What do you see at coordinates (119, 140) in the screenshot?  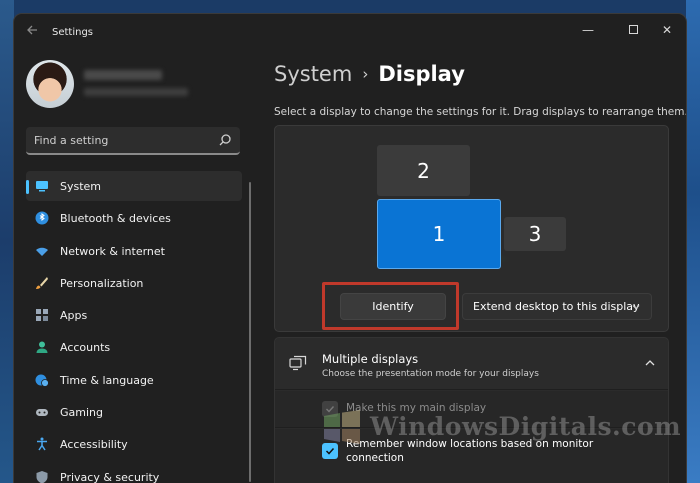 I see `search-input` at bounding box center [119, 140].